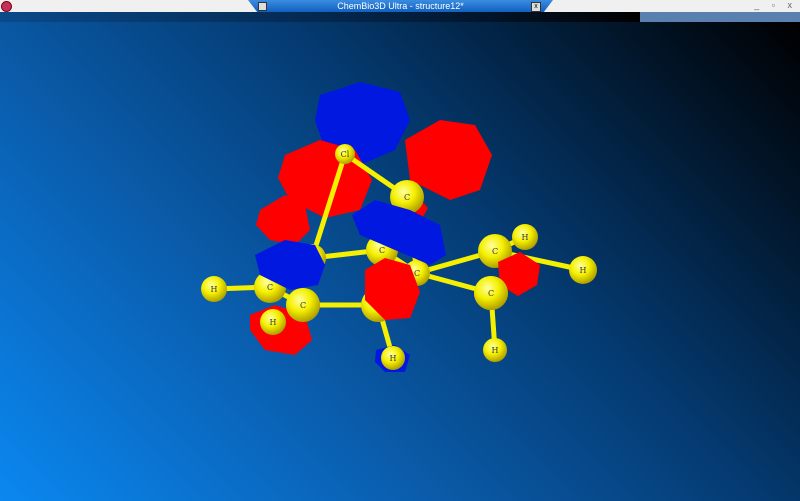 The image size is (800, 501). I want to click on atom-label: Cl, so click(345, 154).